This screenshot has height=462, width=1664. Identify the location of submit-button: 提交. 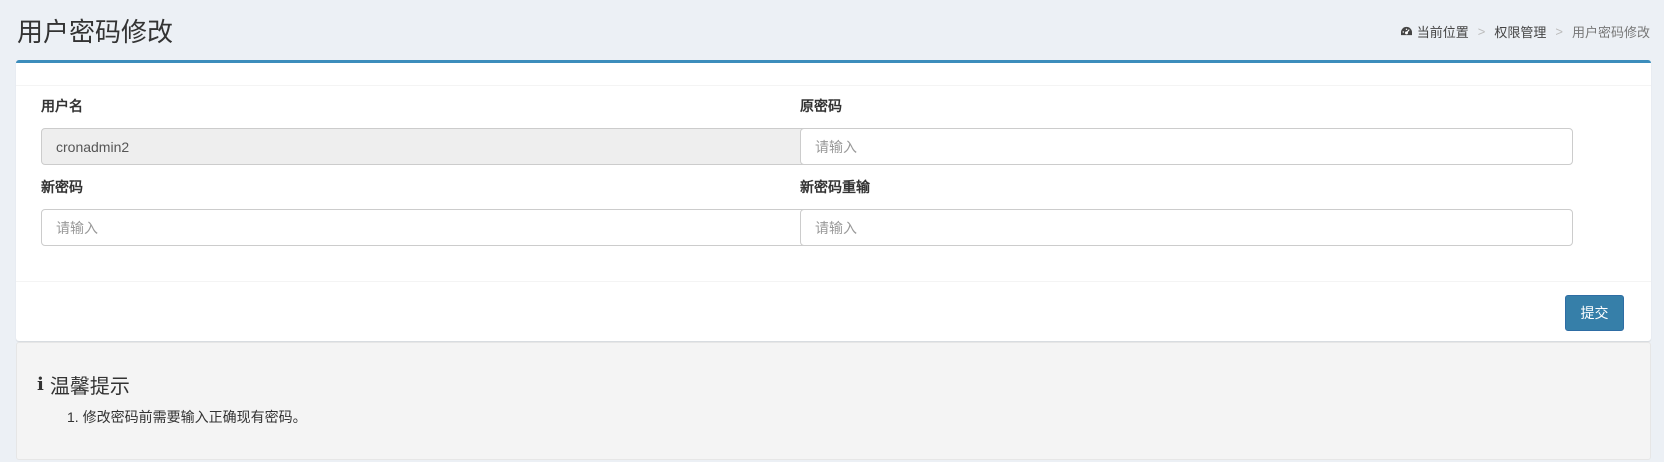
(1594, 313).